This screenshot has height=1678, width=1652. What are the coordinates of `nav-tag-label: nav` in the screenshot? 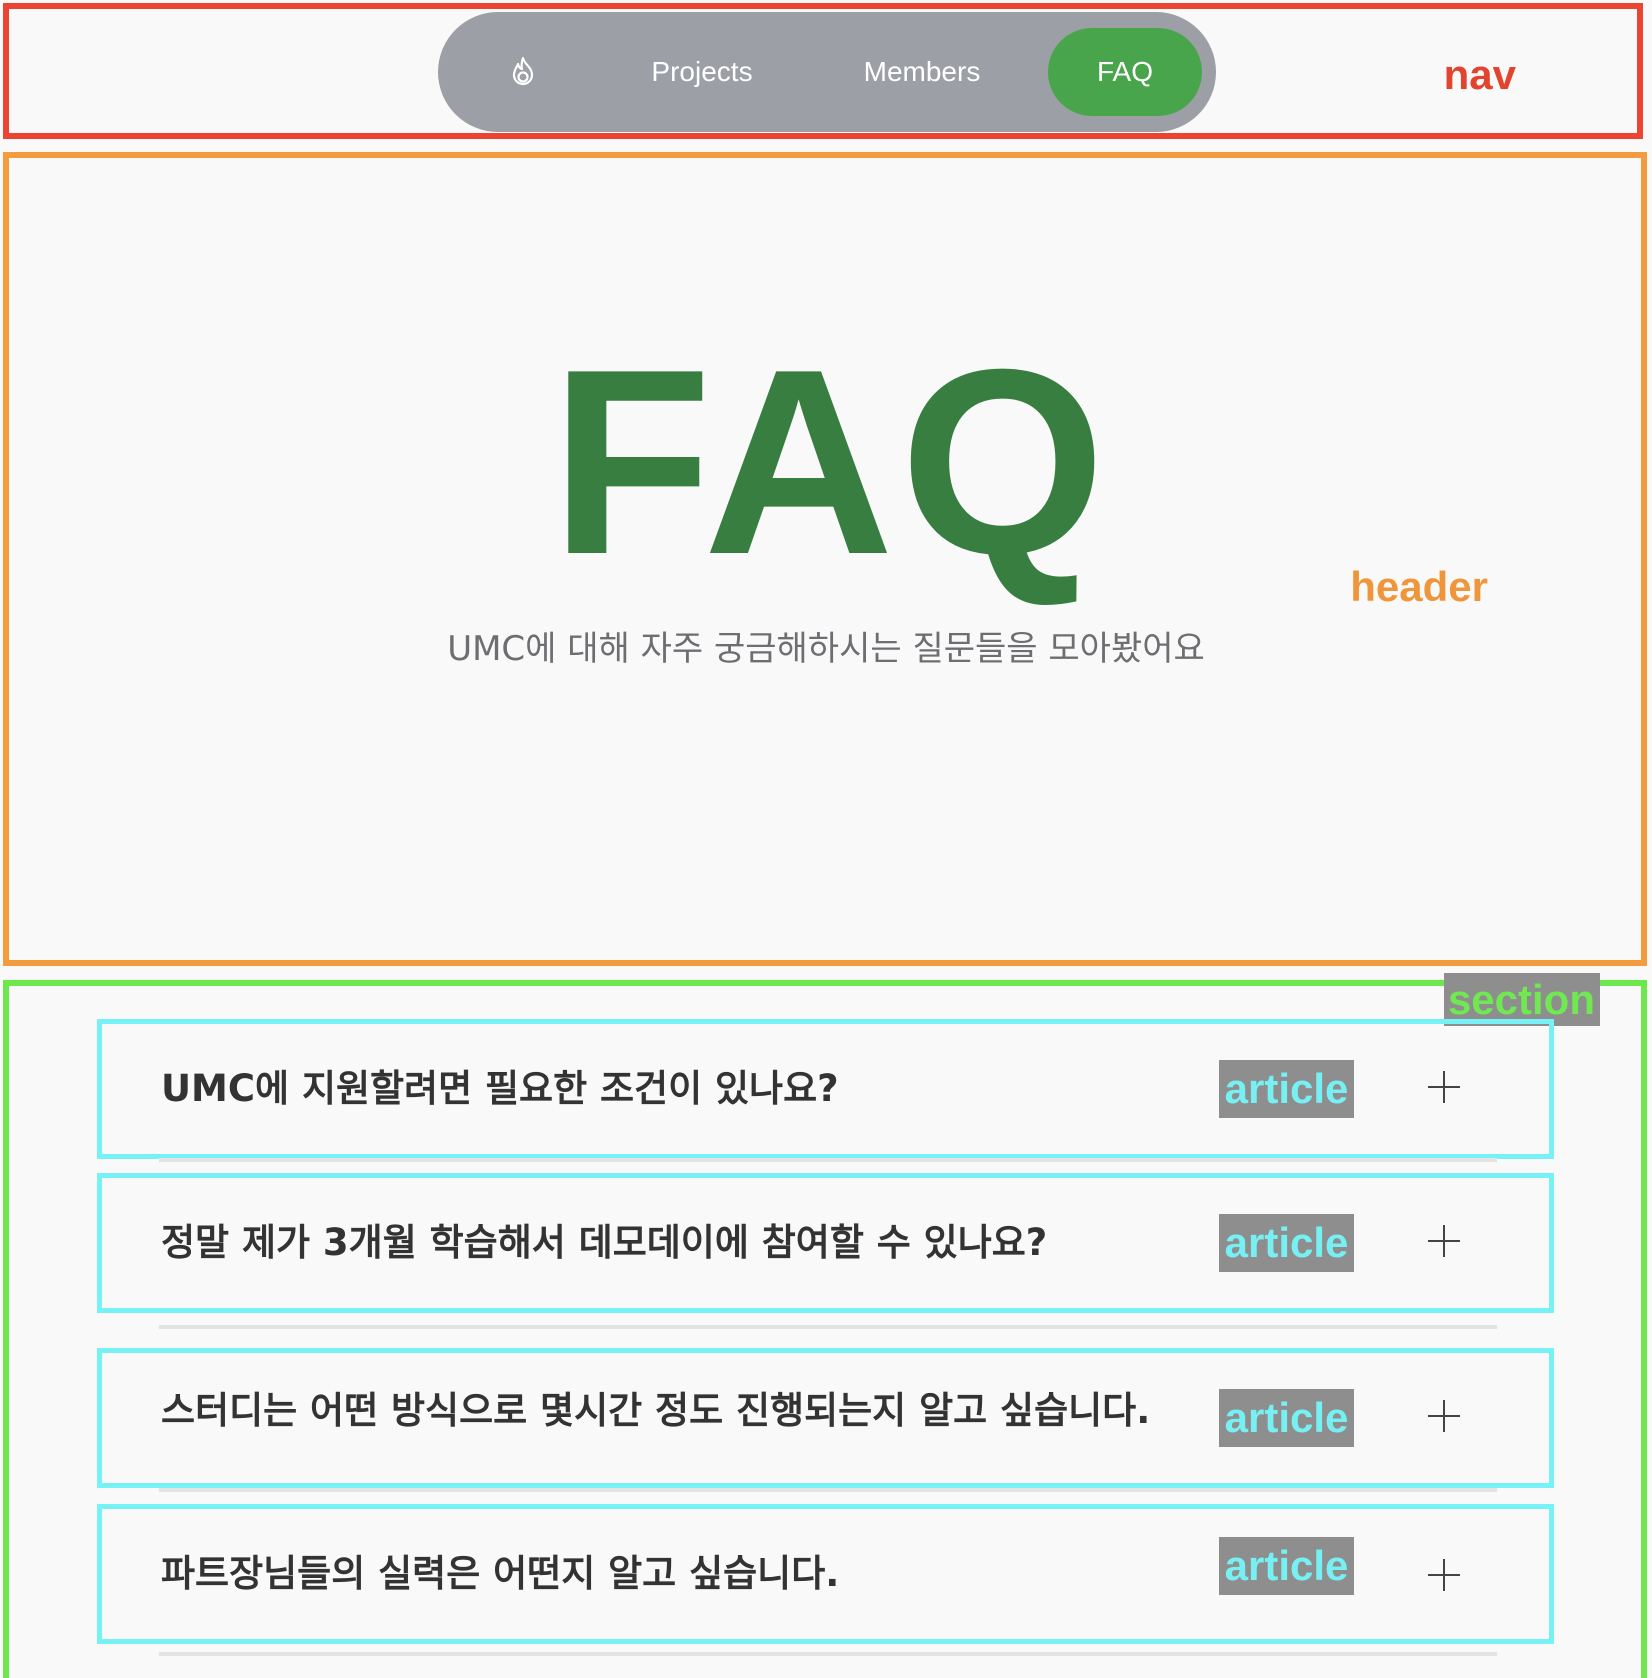 It's located at (1479, 74).